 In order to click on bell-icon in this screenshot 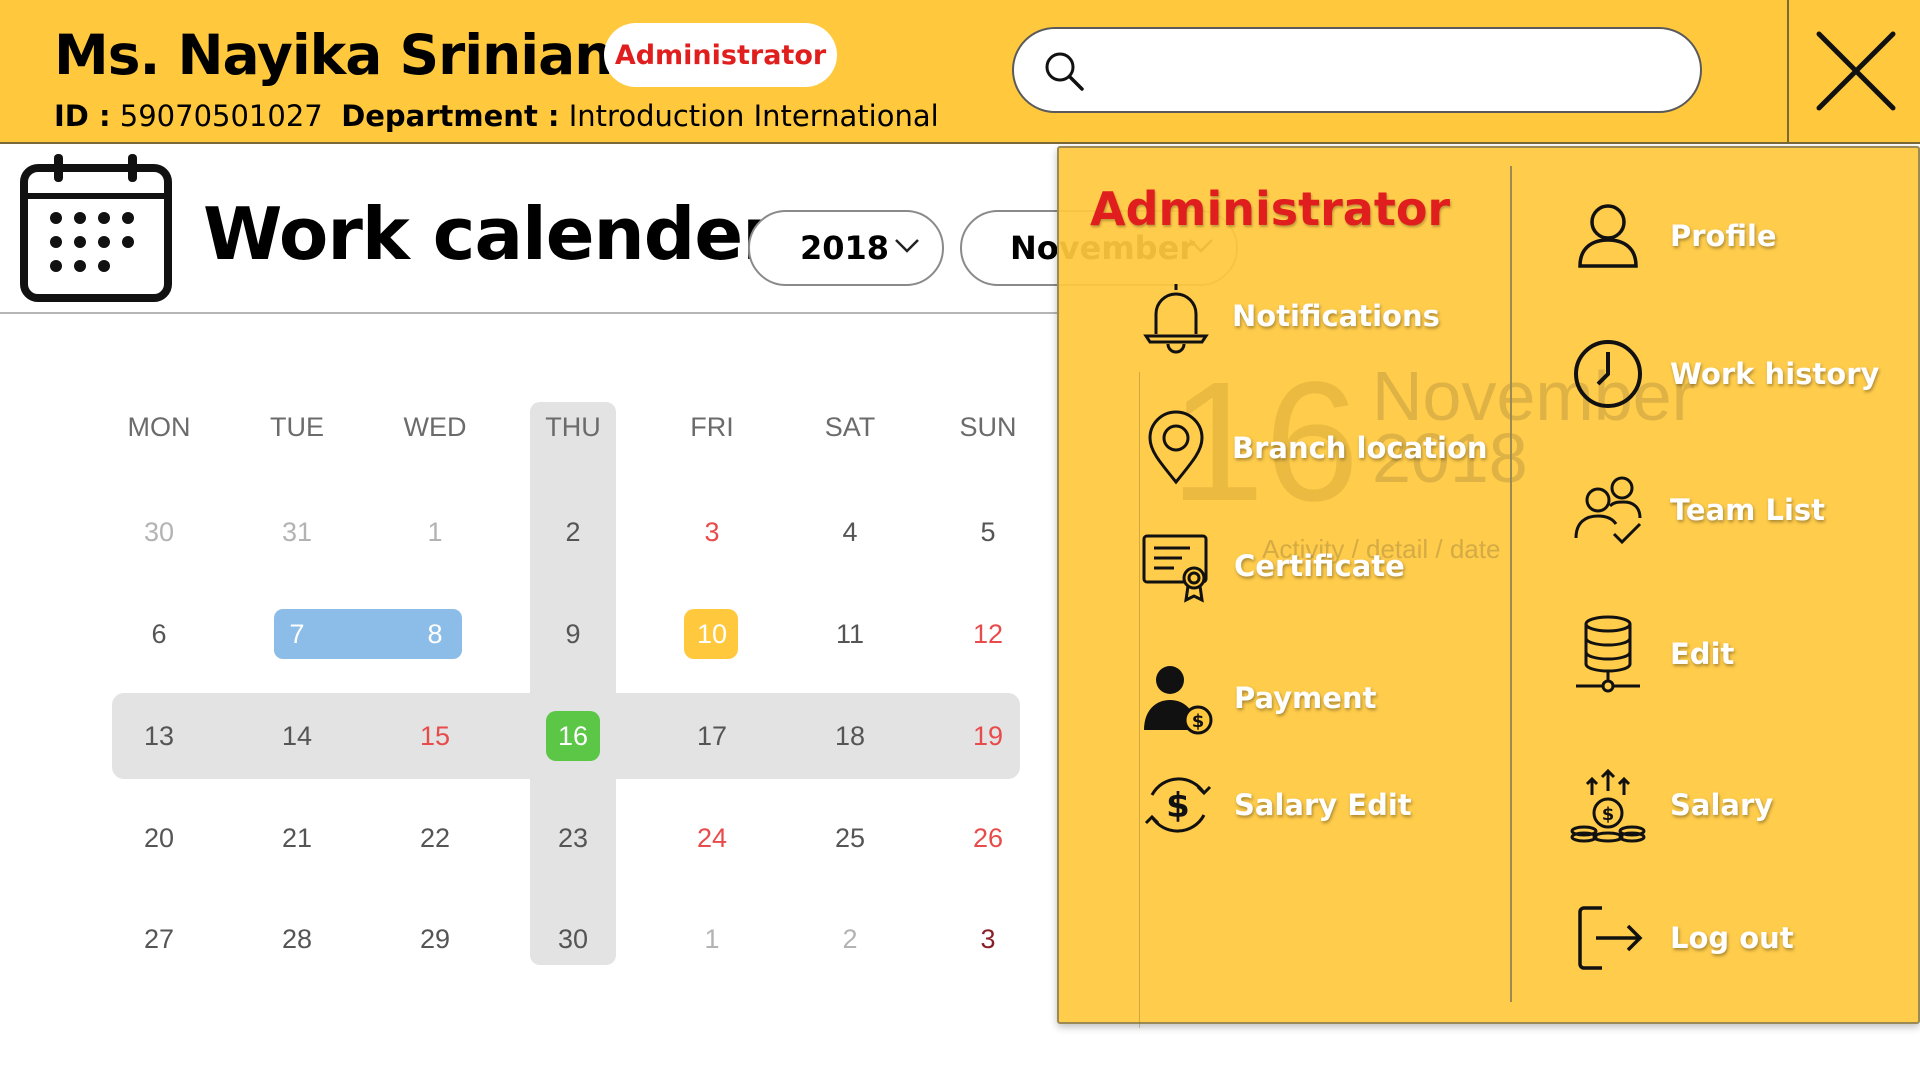, I will do `click(1176, 316)`.